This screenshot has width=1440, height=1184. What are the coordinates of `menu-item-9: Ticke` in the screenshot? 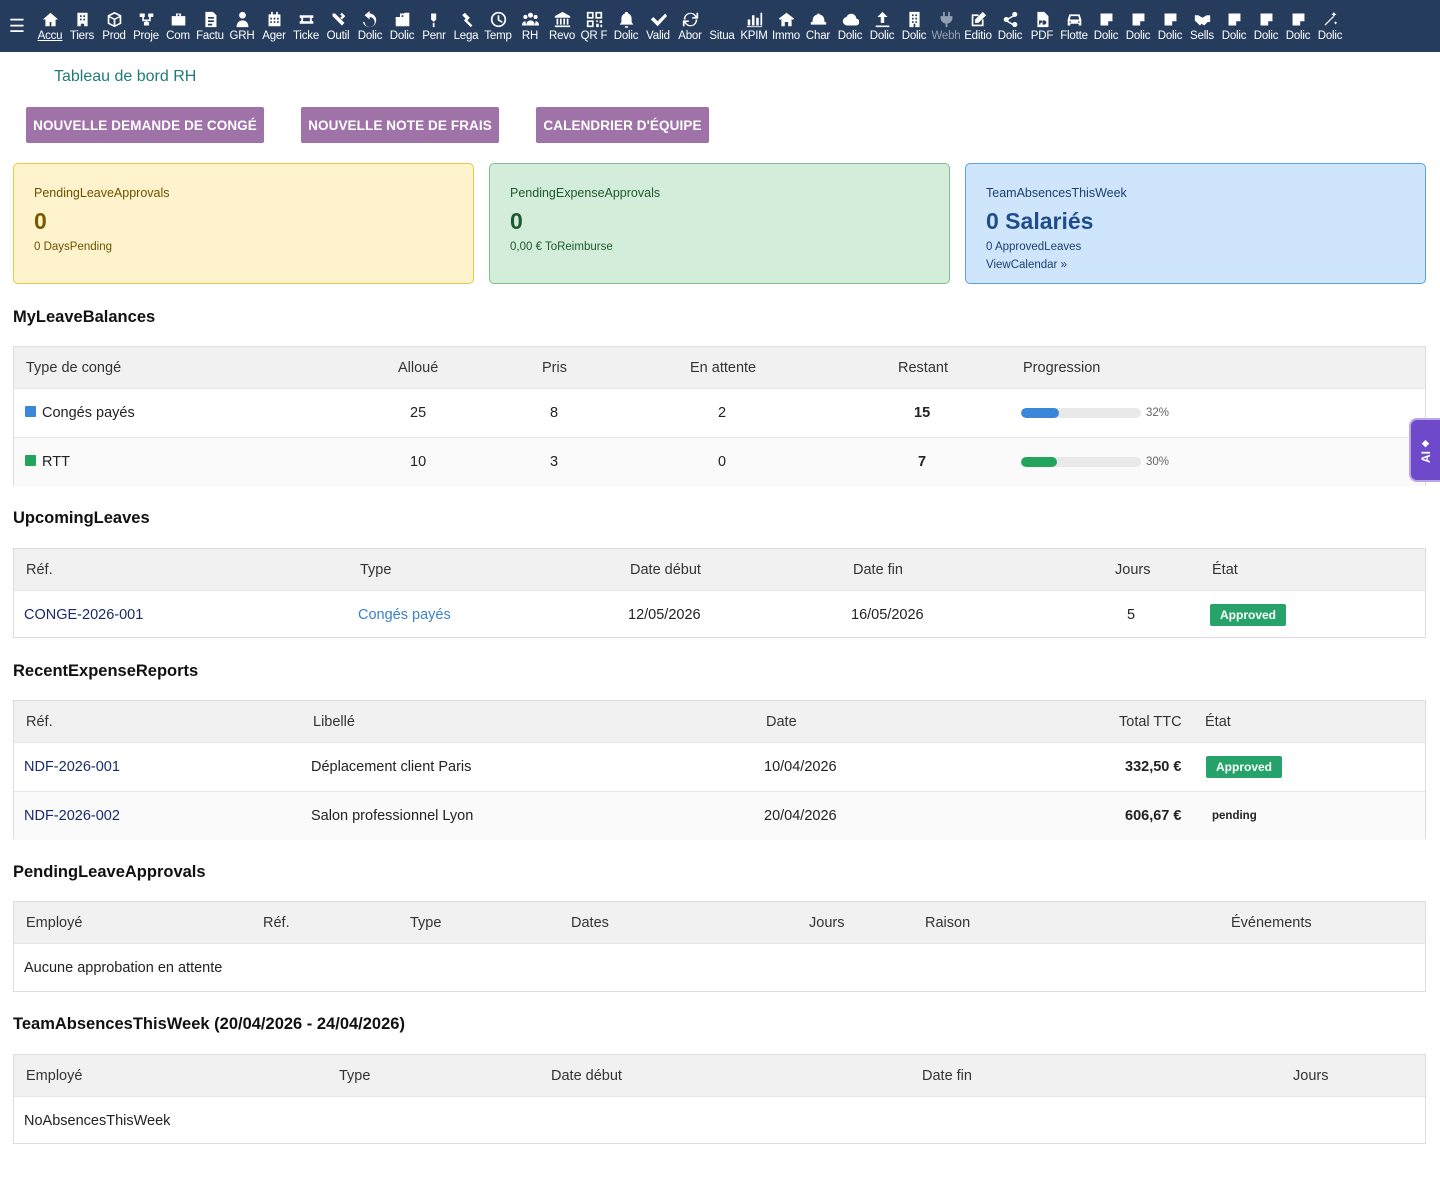 It's located at (306, 26).